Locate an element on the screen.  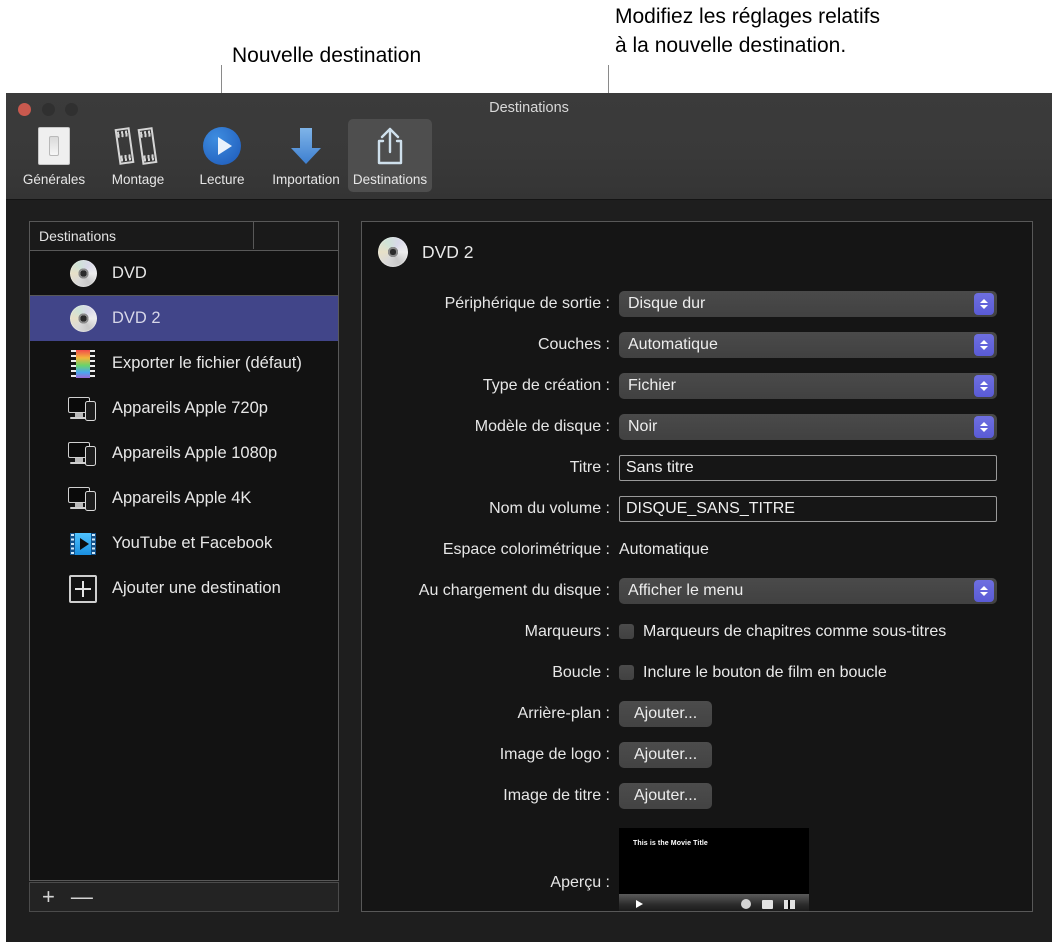
destination-header: DVD 2 is located at coordinates (697, 244).